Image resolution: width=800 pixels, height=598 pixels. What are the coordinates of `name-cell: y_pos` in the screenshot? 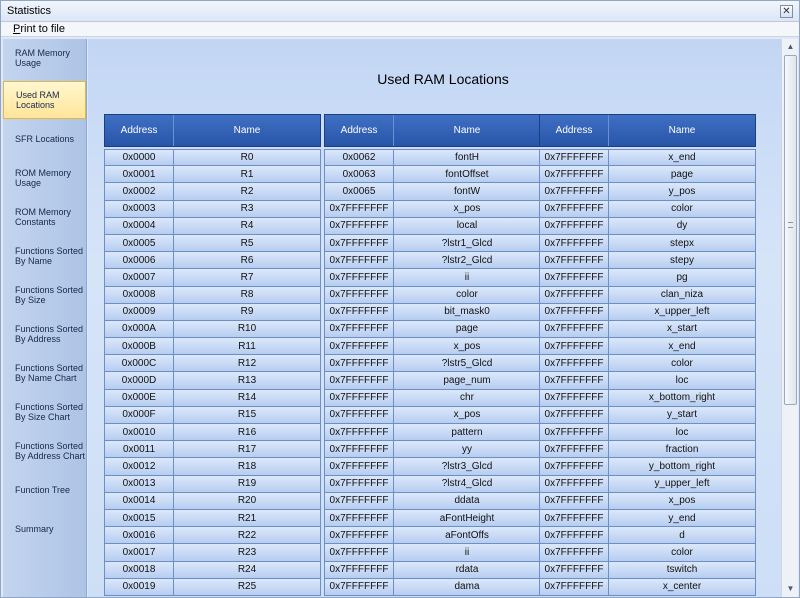 It's located at (682, 191).